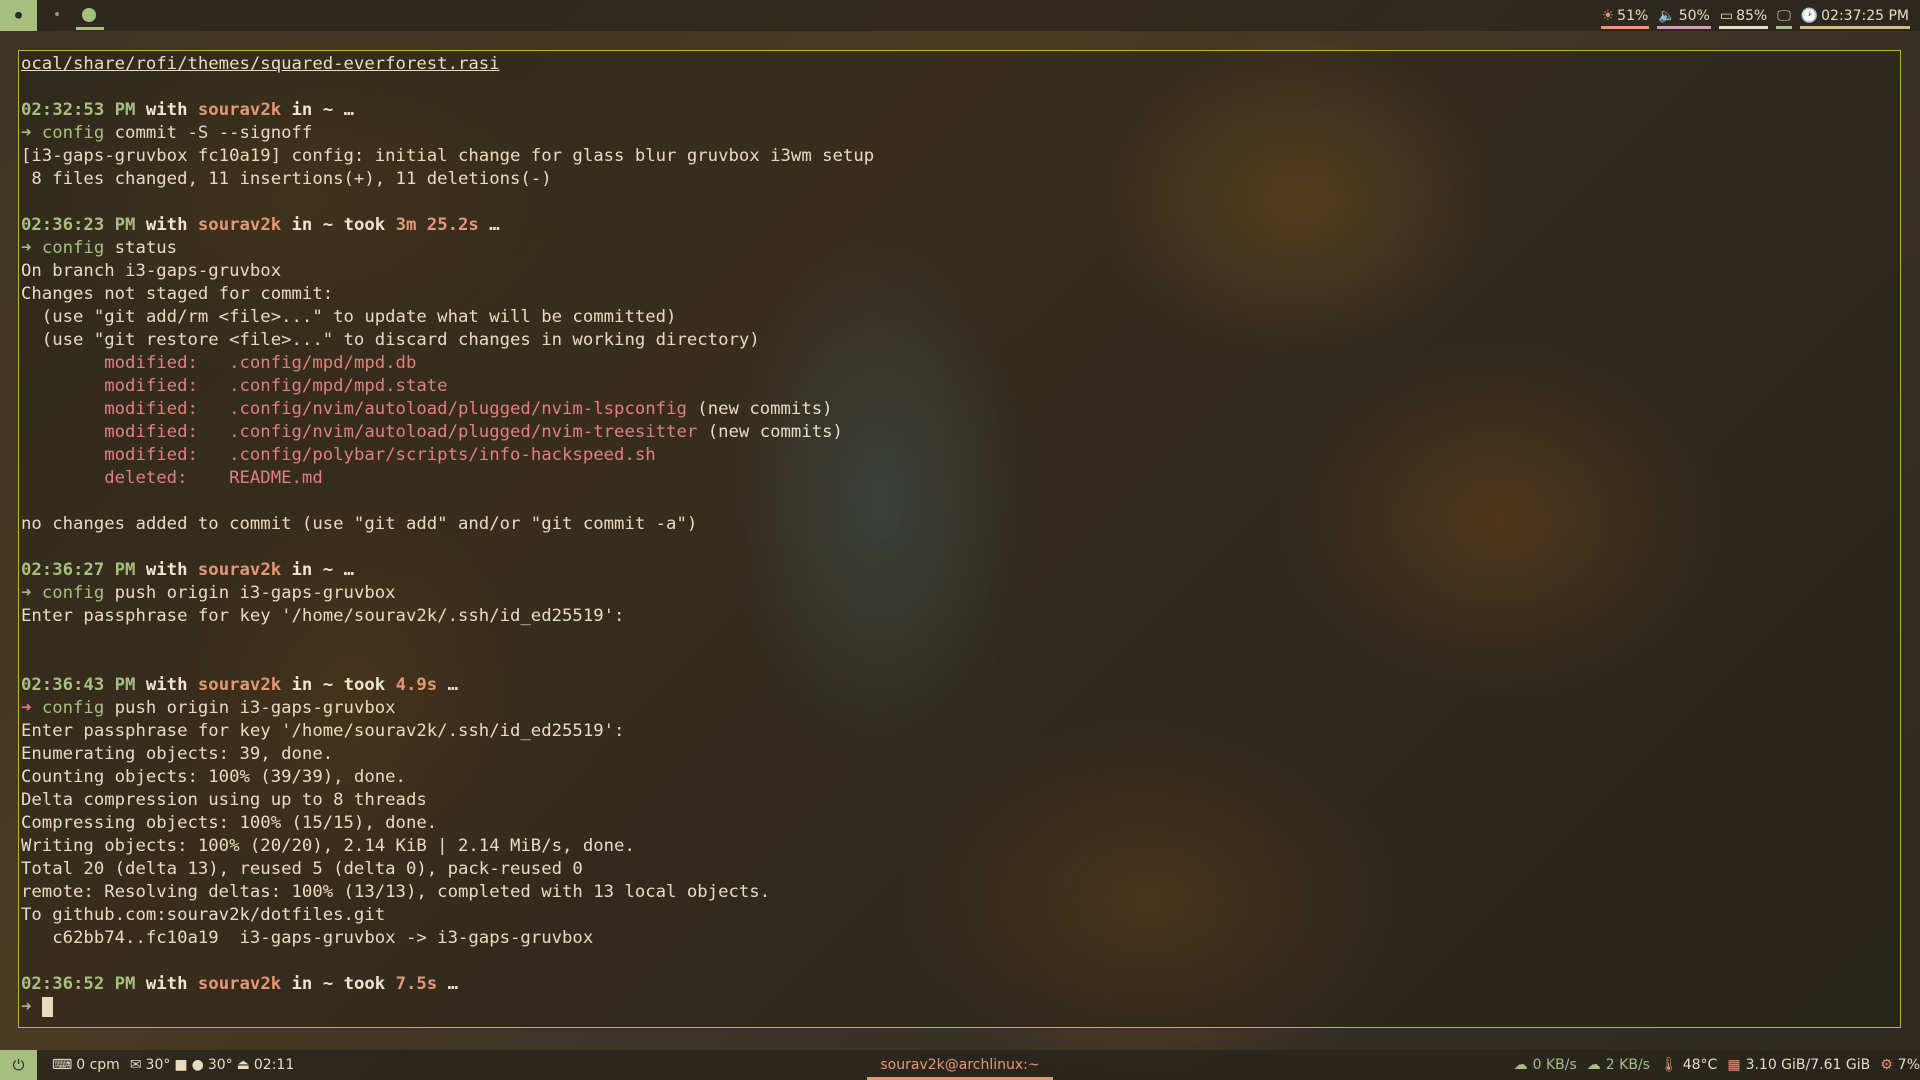 The height and width of the screenshot is (1080, 1920). Describe the element at coordinates (1784, 27) in the screenshot. I see `display-underline` at that location.